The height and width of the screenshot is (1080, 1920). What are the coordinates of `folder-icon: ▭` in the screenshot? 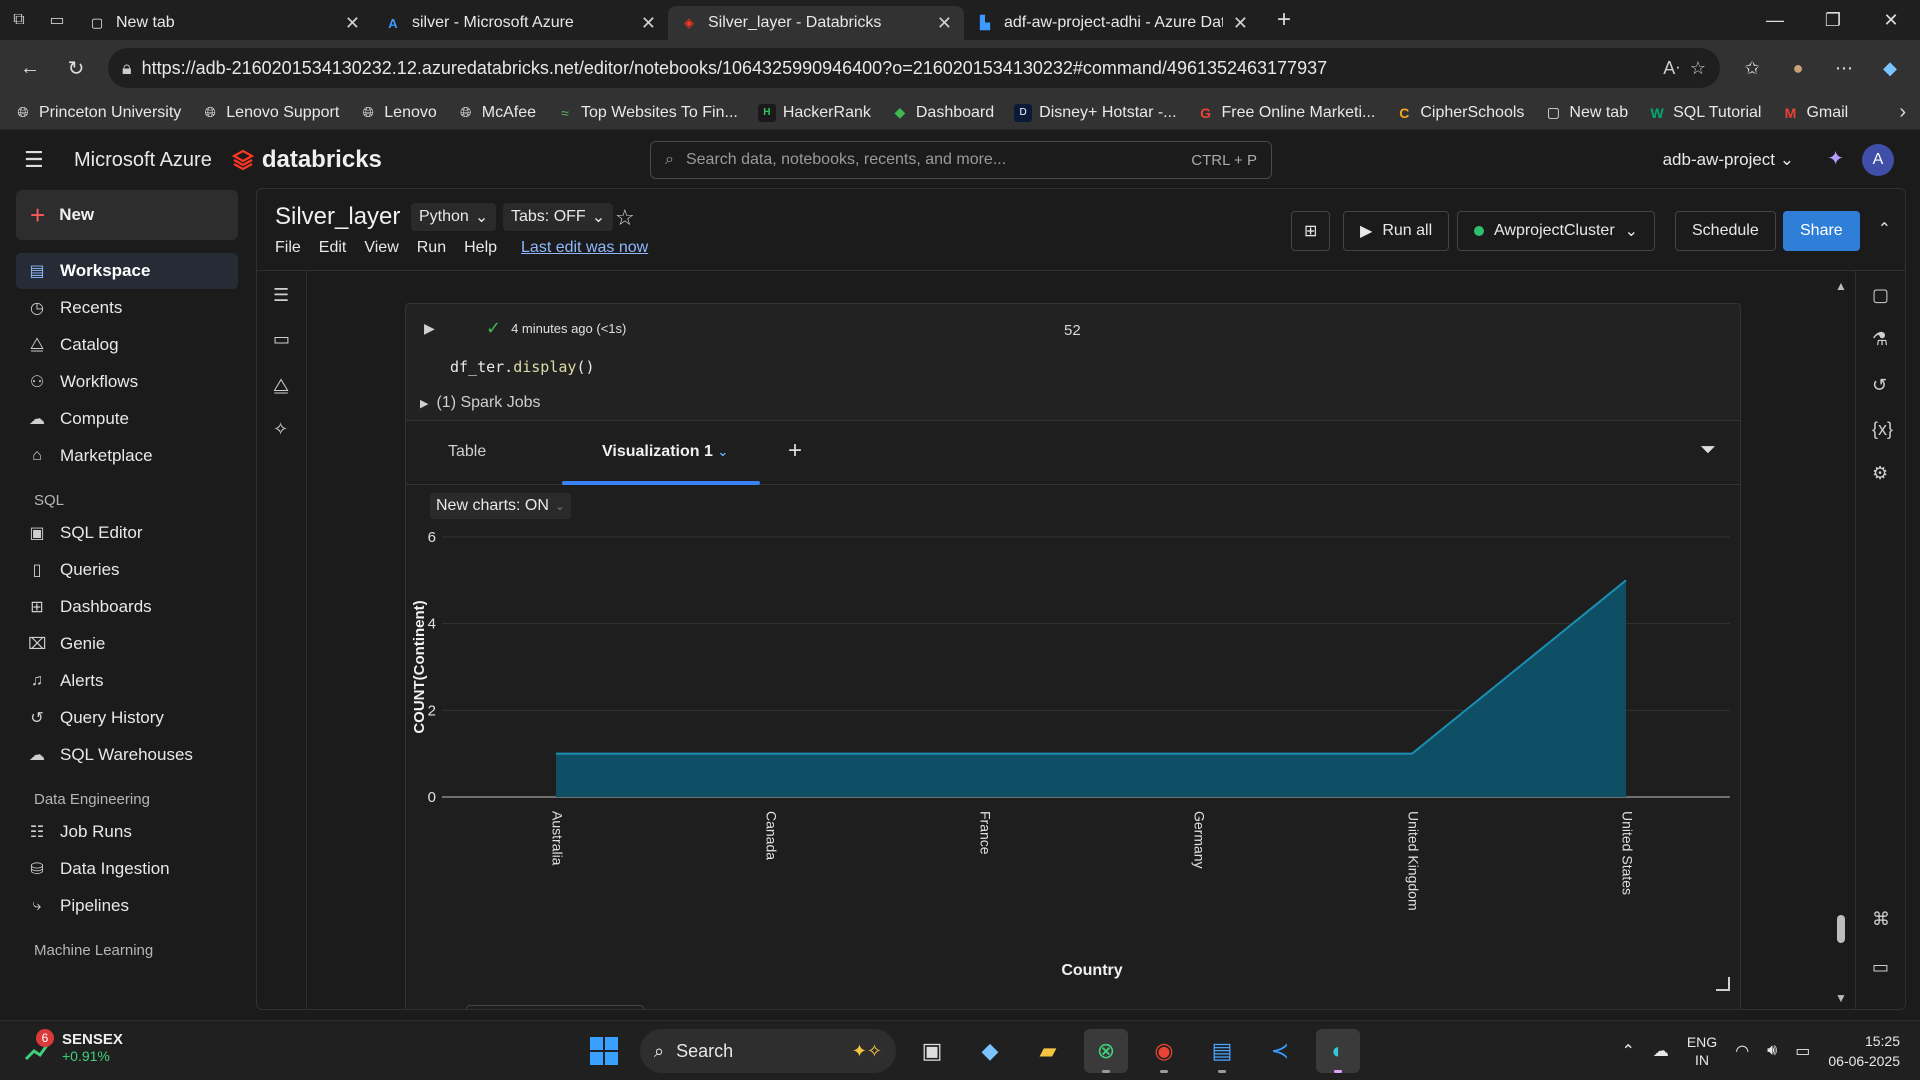 It's located at (281, 339).